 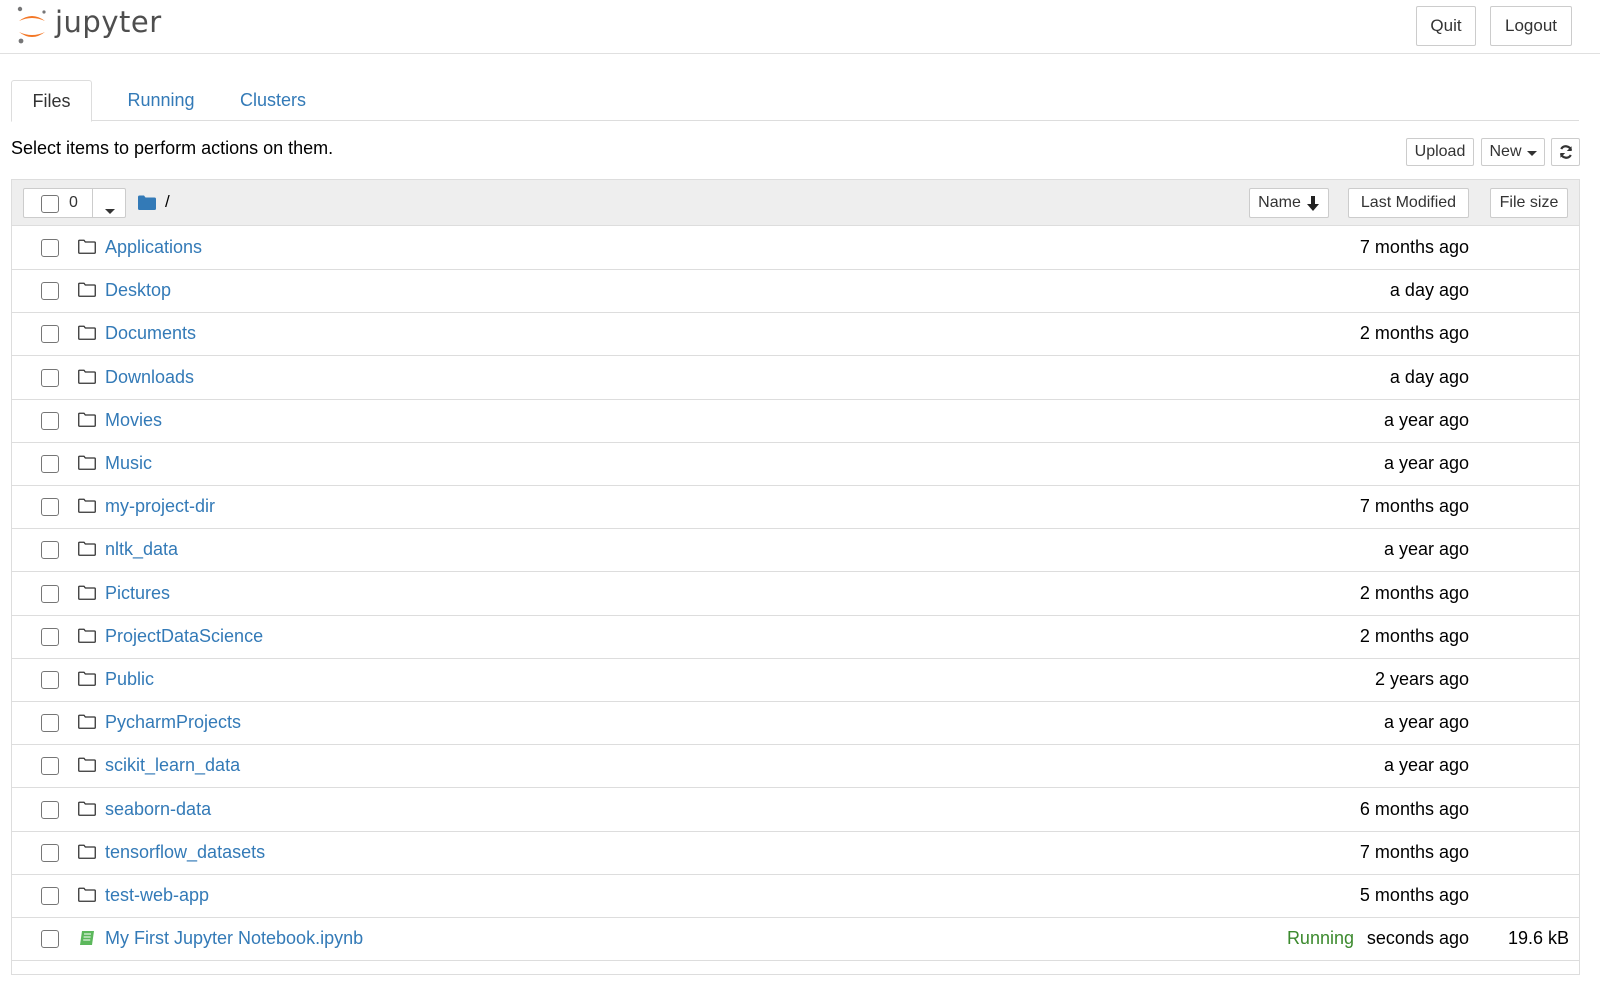 What do you see at coordinates (161, 100) in the screenshot?
I see `tab-running: Running` at bounding box center [161, 100].